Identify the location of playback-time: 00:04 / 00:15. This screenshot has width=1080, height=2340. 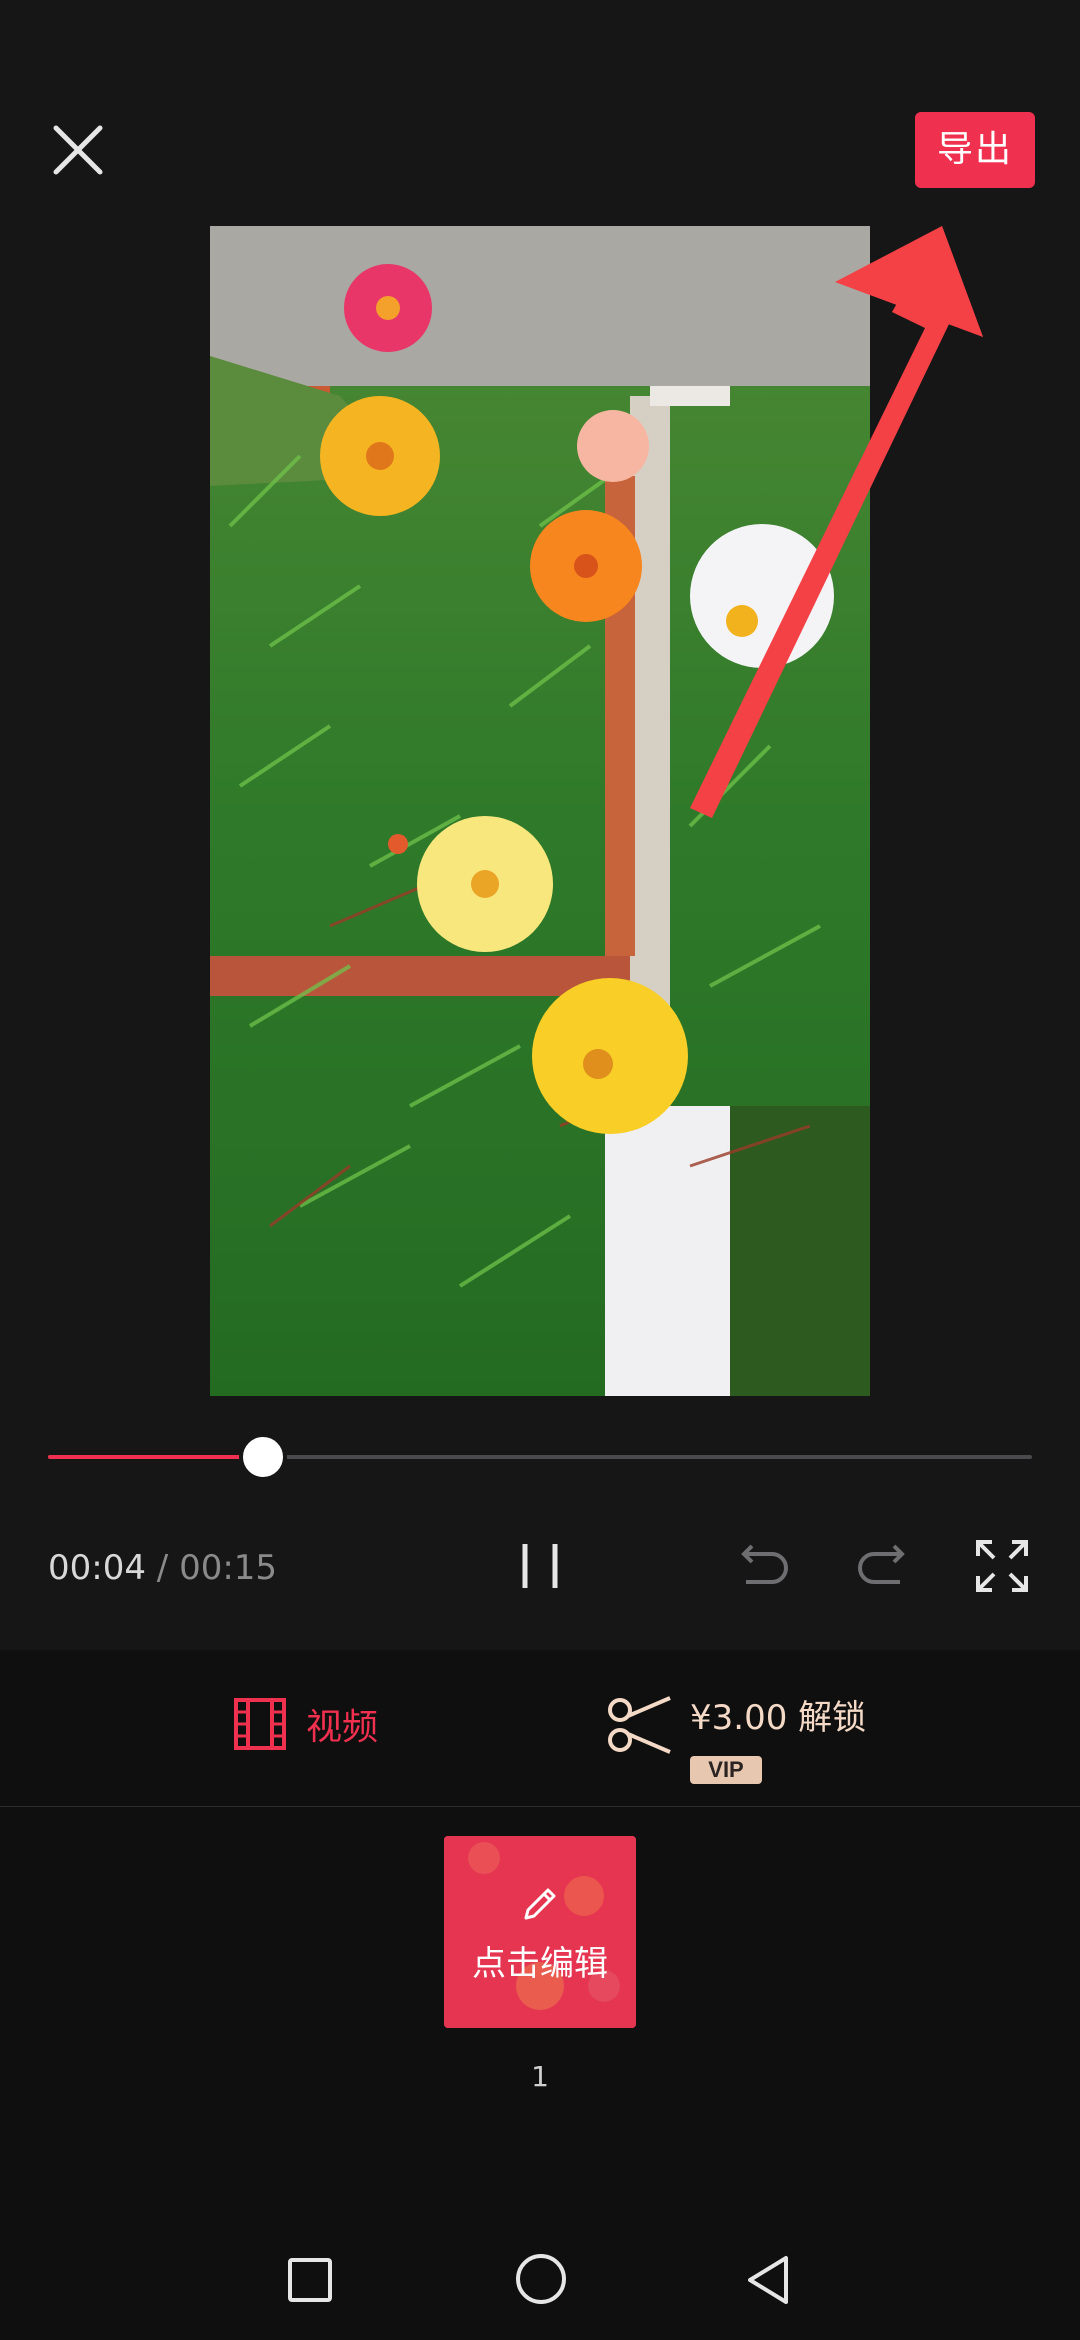
(162, 1568).